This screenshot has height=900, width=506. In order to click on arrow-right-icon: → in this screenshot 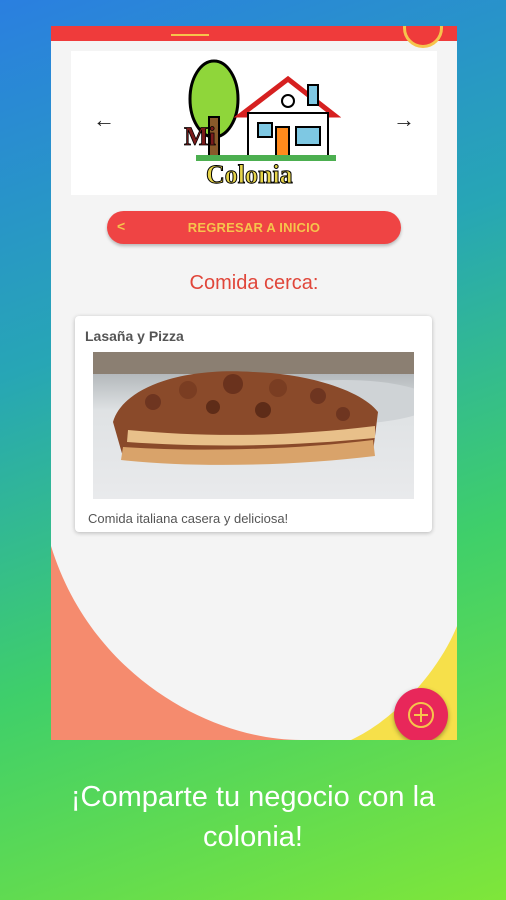, I will do `click(404, 119)`.